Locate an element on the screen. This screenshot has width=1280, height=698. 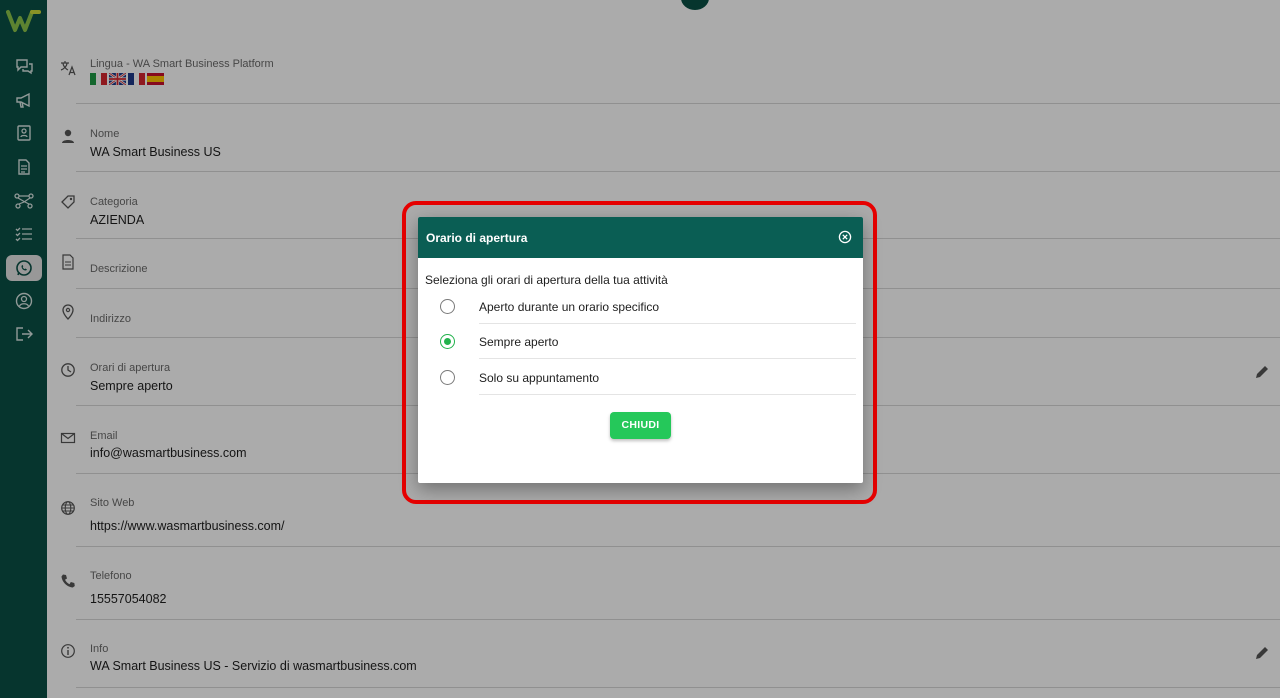
option-label: Aperto durante un orario specifico is located at coordinates (569, 307).